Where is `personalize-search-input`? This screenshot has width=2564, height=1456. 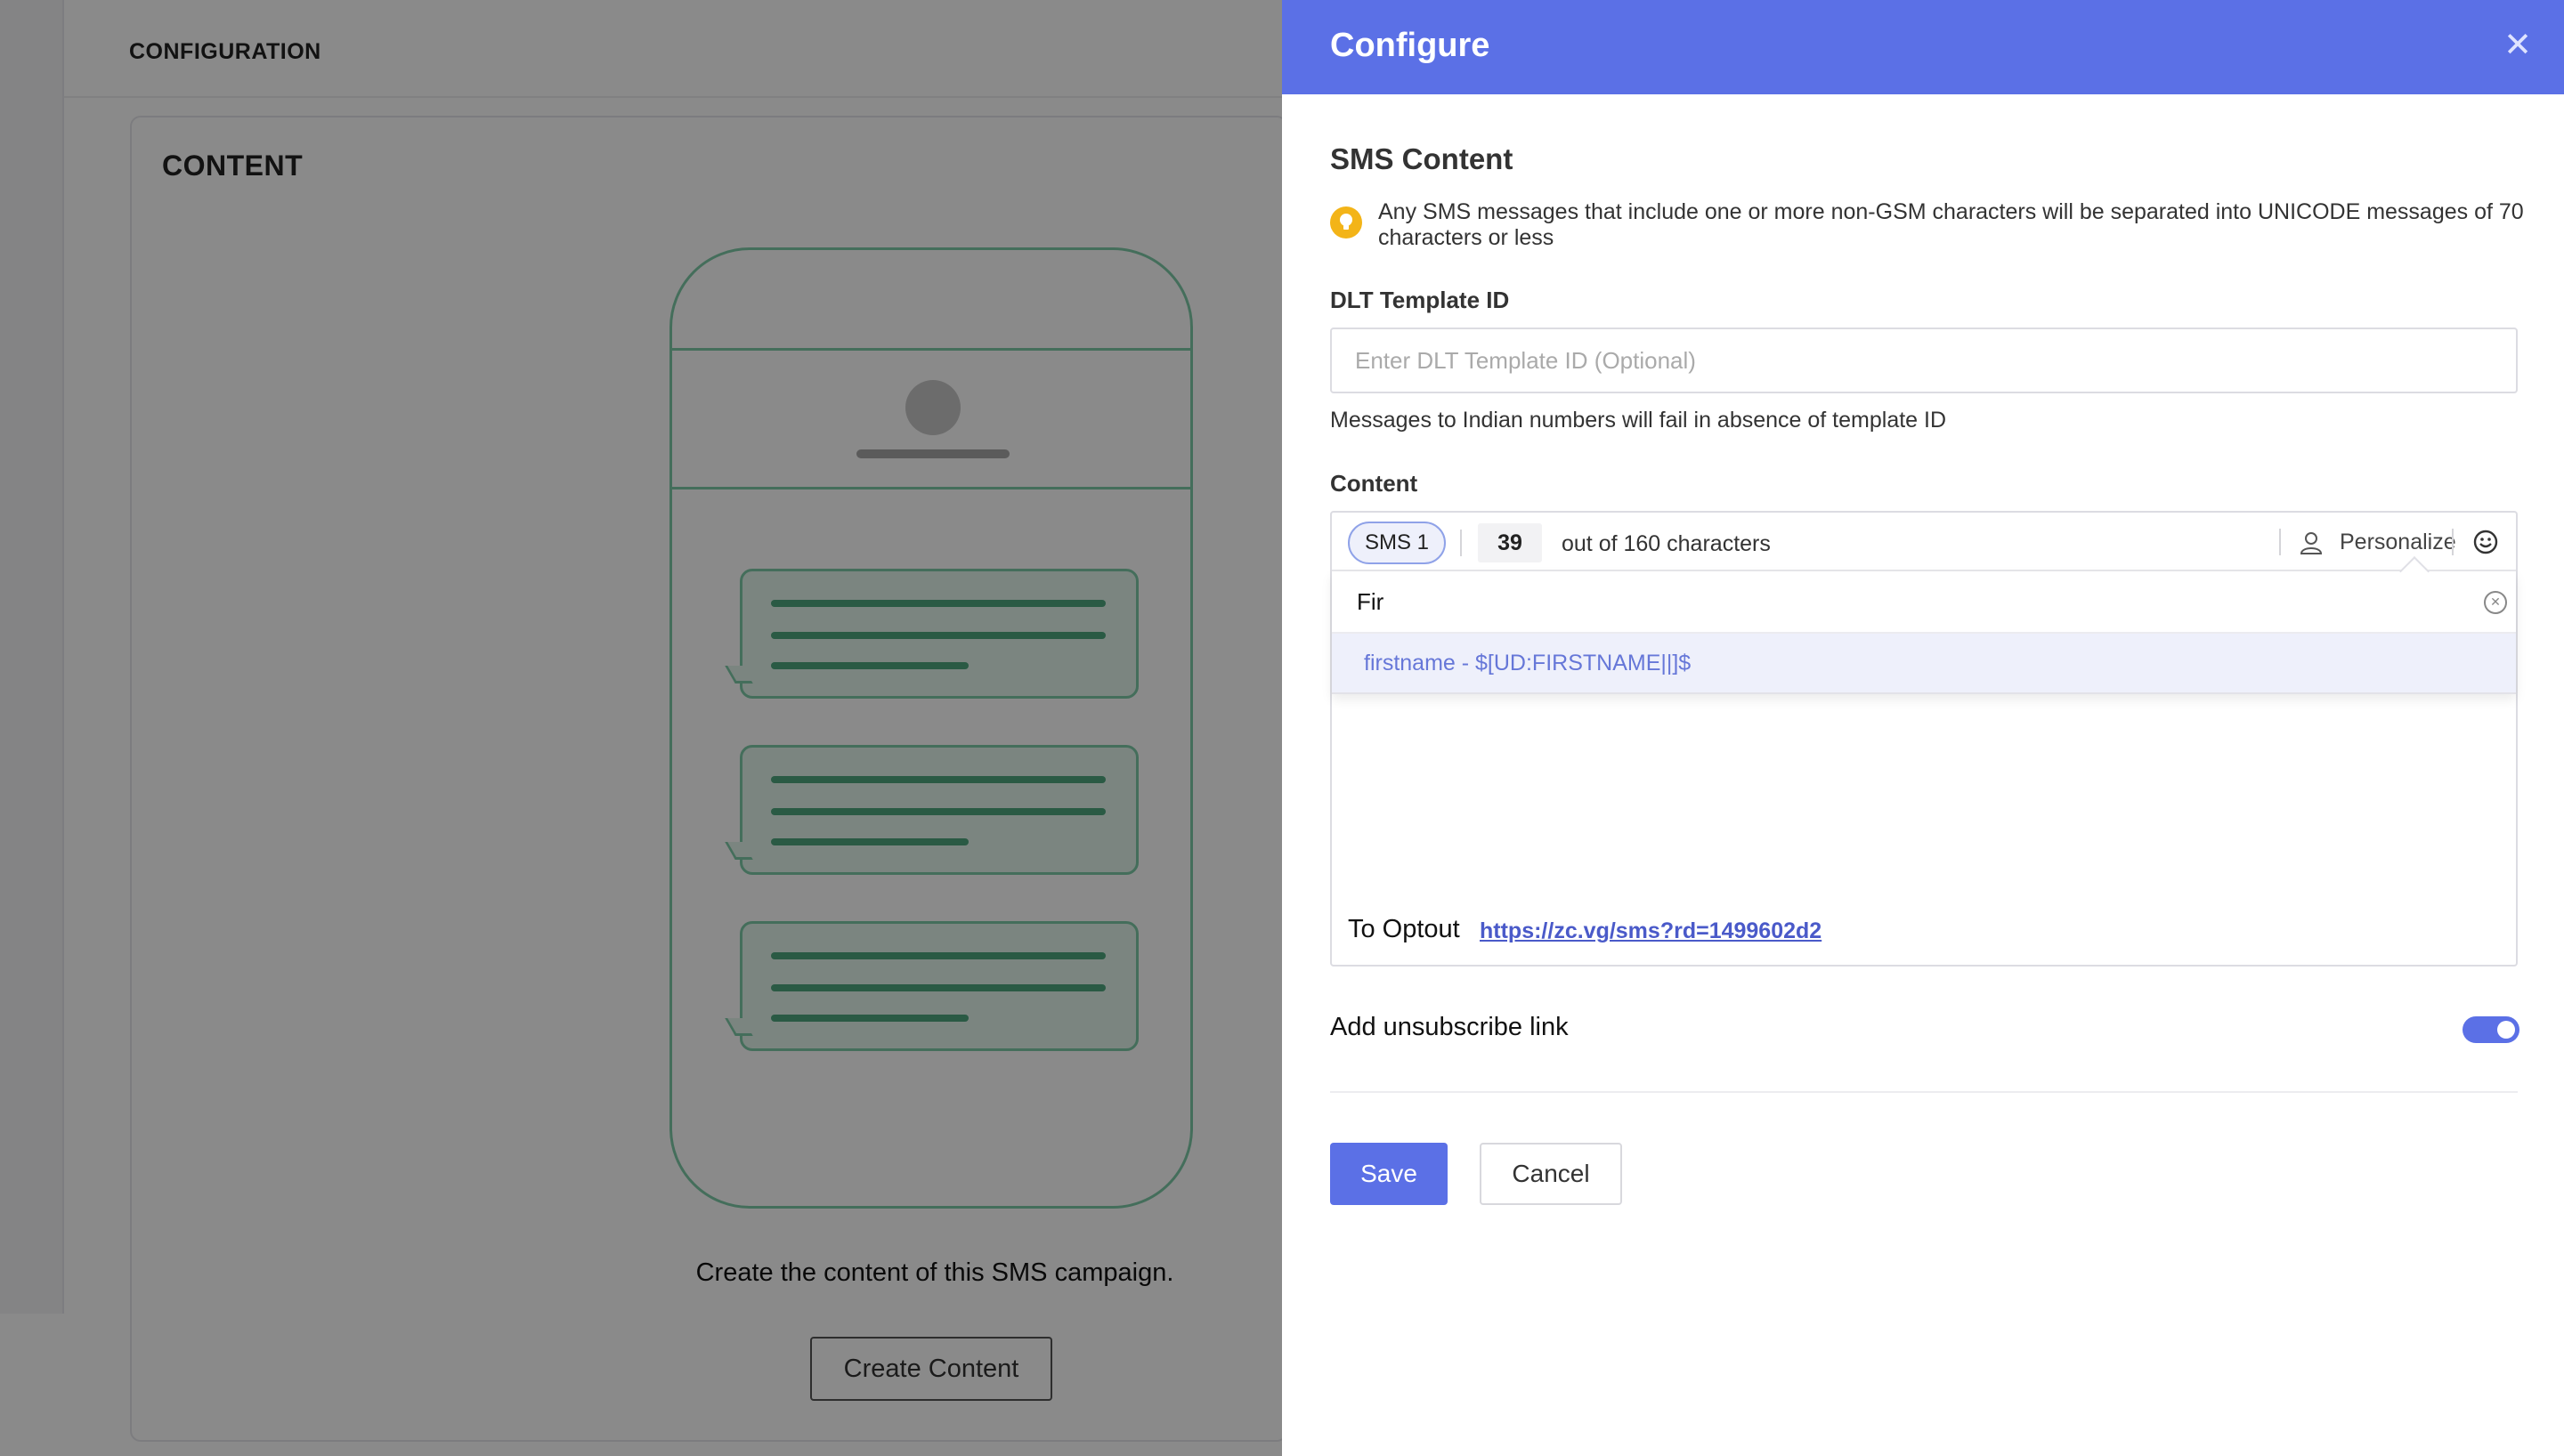 personalize-search-input is located at coordinates (1924, 602).